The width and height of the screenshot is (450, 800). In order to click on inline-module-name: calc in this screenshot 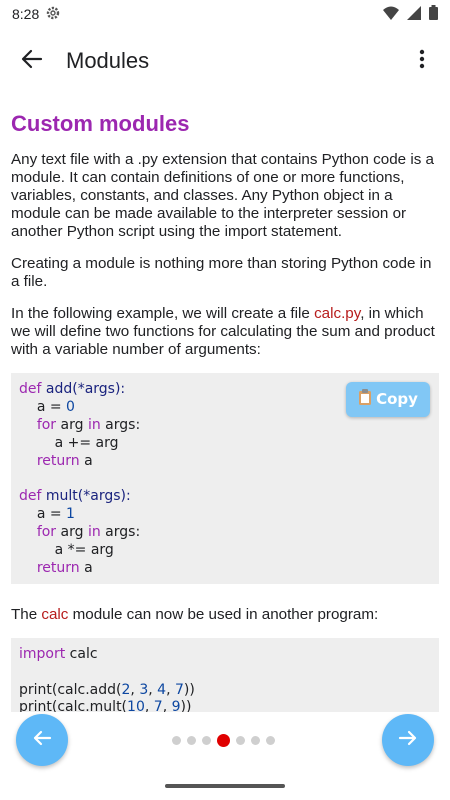, I will do `click(55, 614)`.